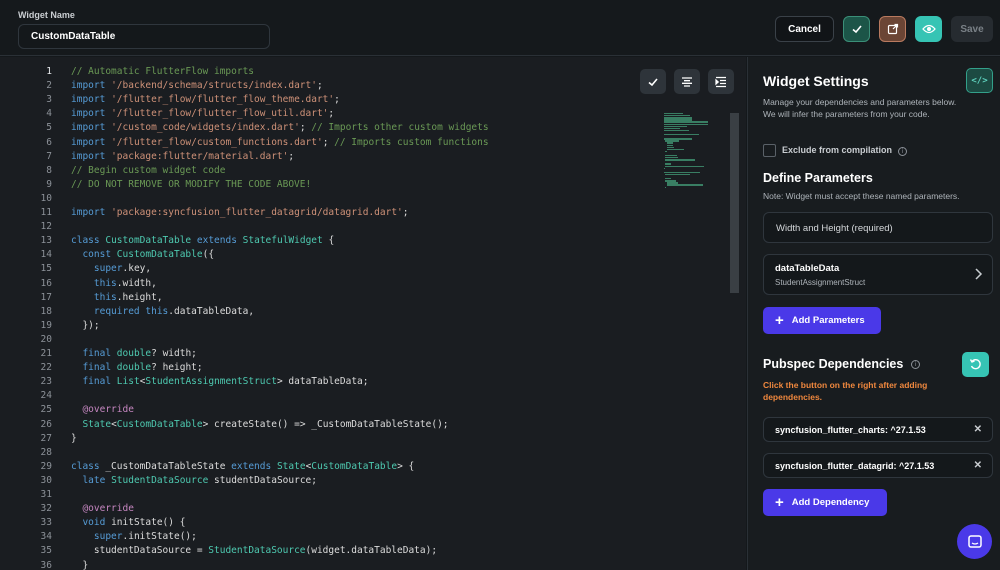 The height and width of the screenshot is (570, 1000). What do you see at coordinates (856, 29) in the screenshot?
I see `check-button` at bounding box center [856, 29].